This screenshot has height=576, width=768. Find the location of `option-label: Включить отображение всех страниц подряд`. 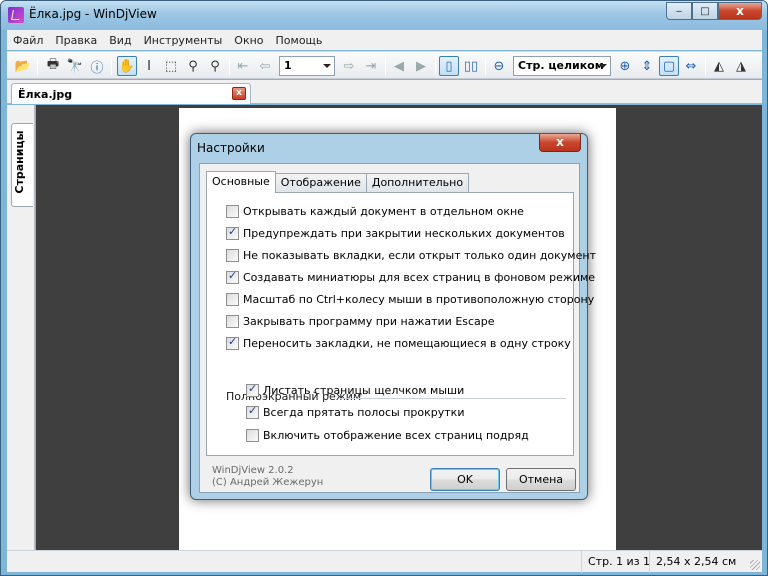

option-label: Включить отображение всех страниц подряд is located at coordinates (396, 435).